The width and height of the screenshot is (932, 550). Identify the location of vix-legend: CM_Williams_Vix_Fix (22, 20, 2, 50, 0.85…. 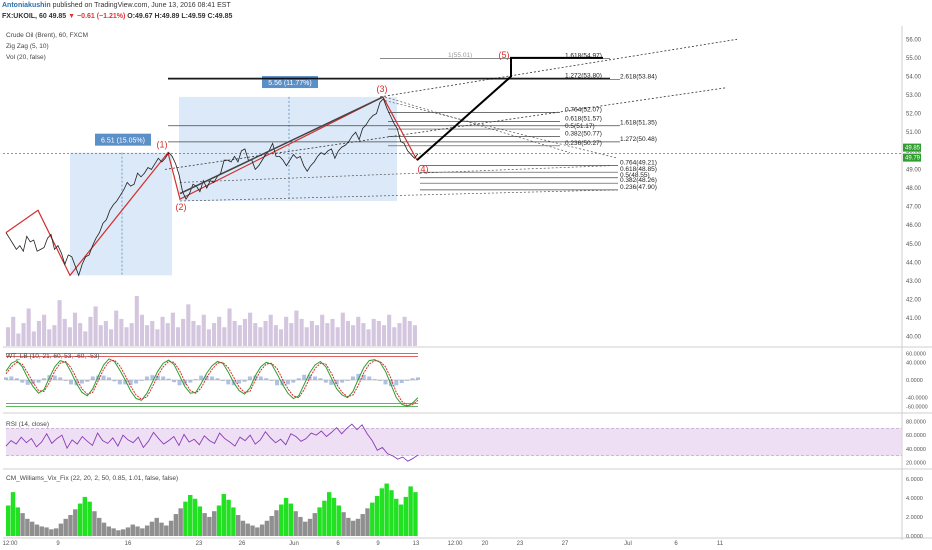
(92, 478).